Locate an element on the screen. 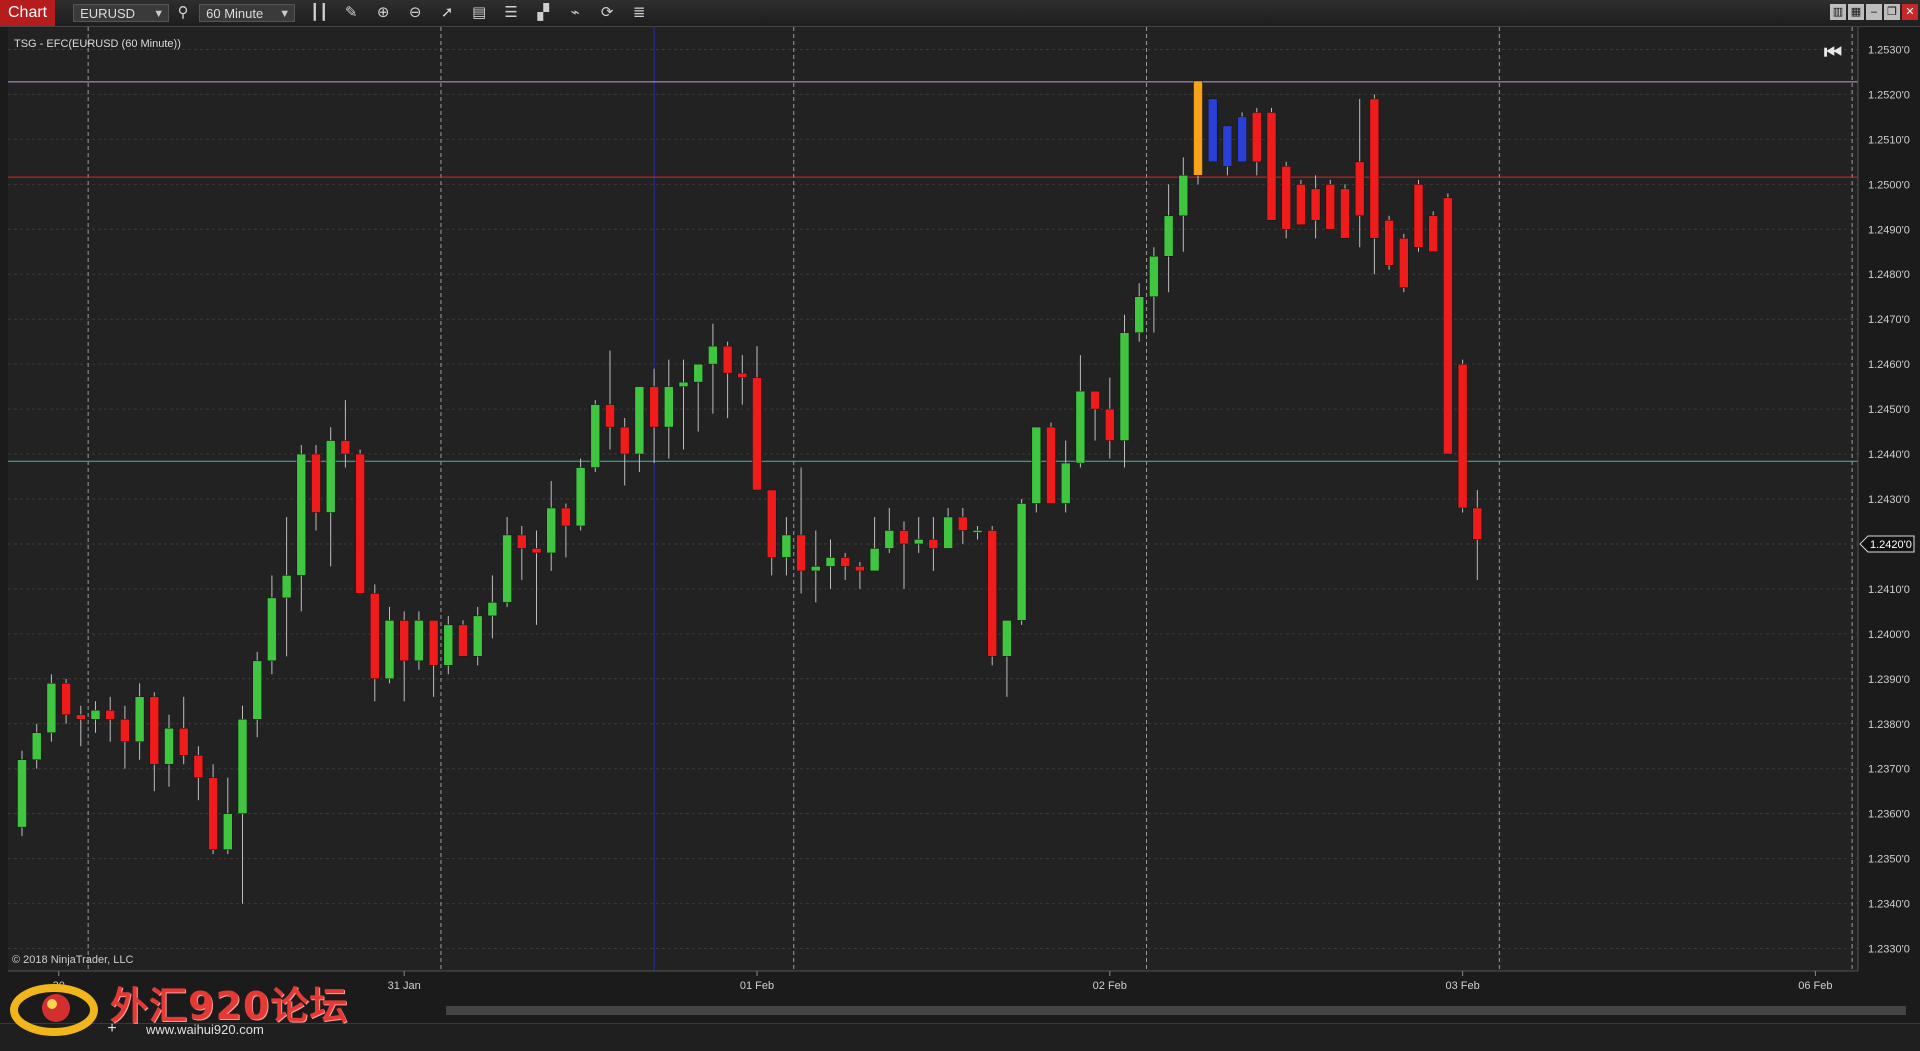 The image size is (1920, 1051). data-box-icon: ▤ is located at coordinates (479, 13).